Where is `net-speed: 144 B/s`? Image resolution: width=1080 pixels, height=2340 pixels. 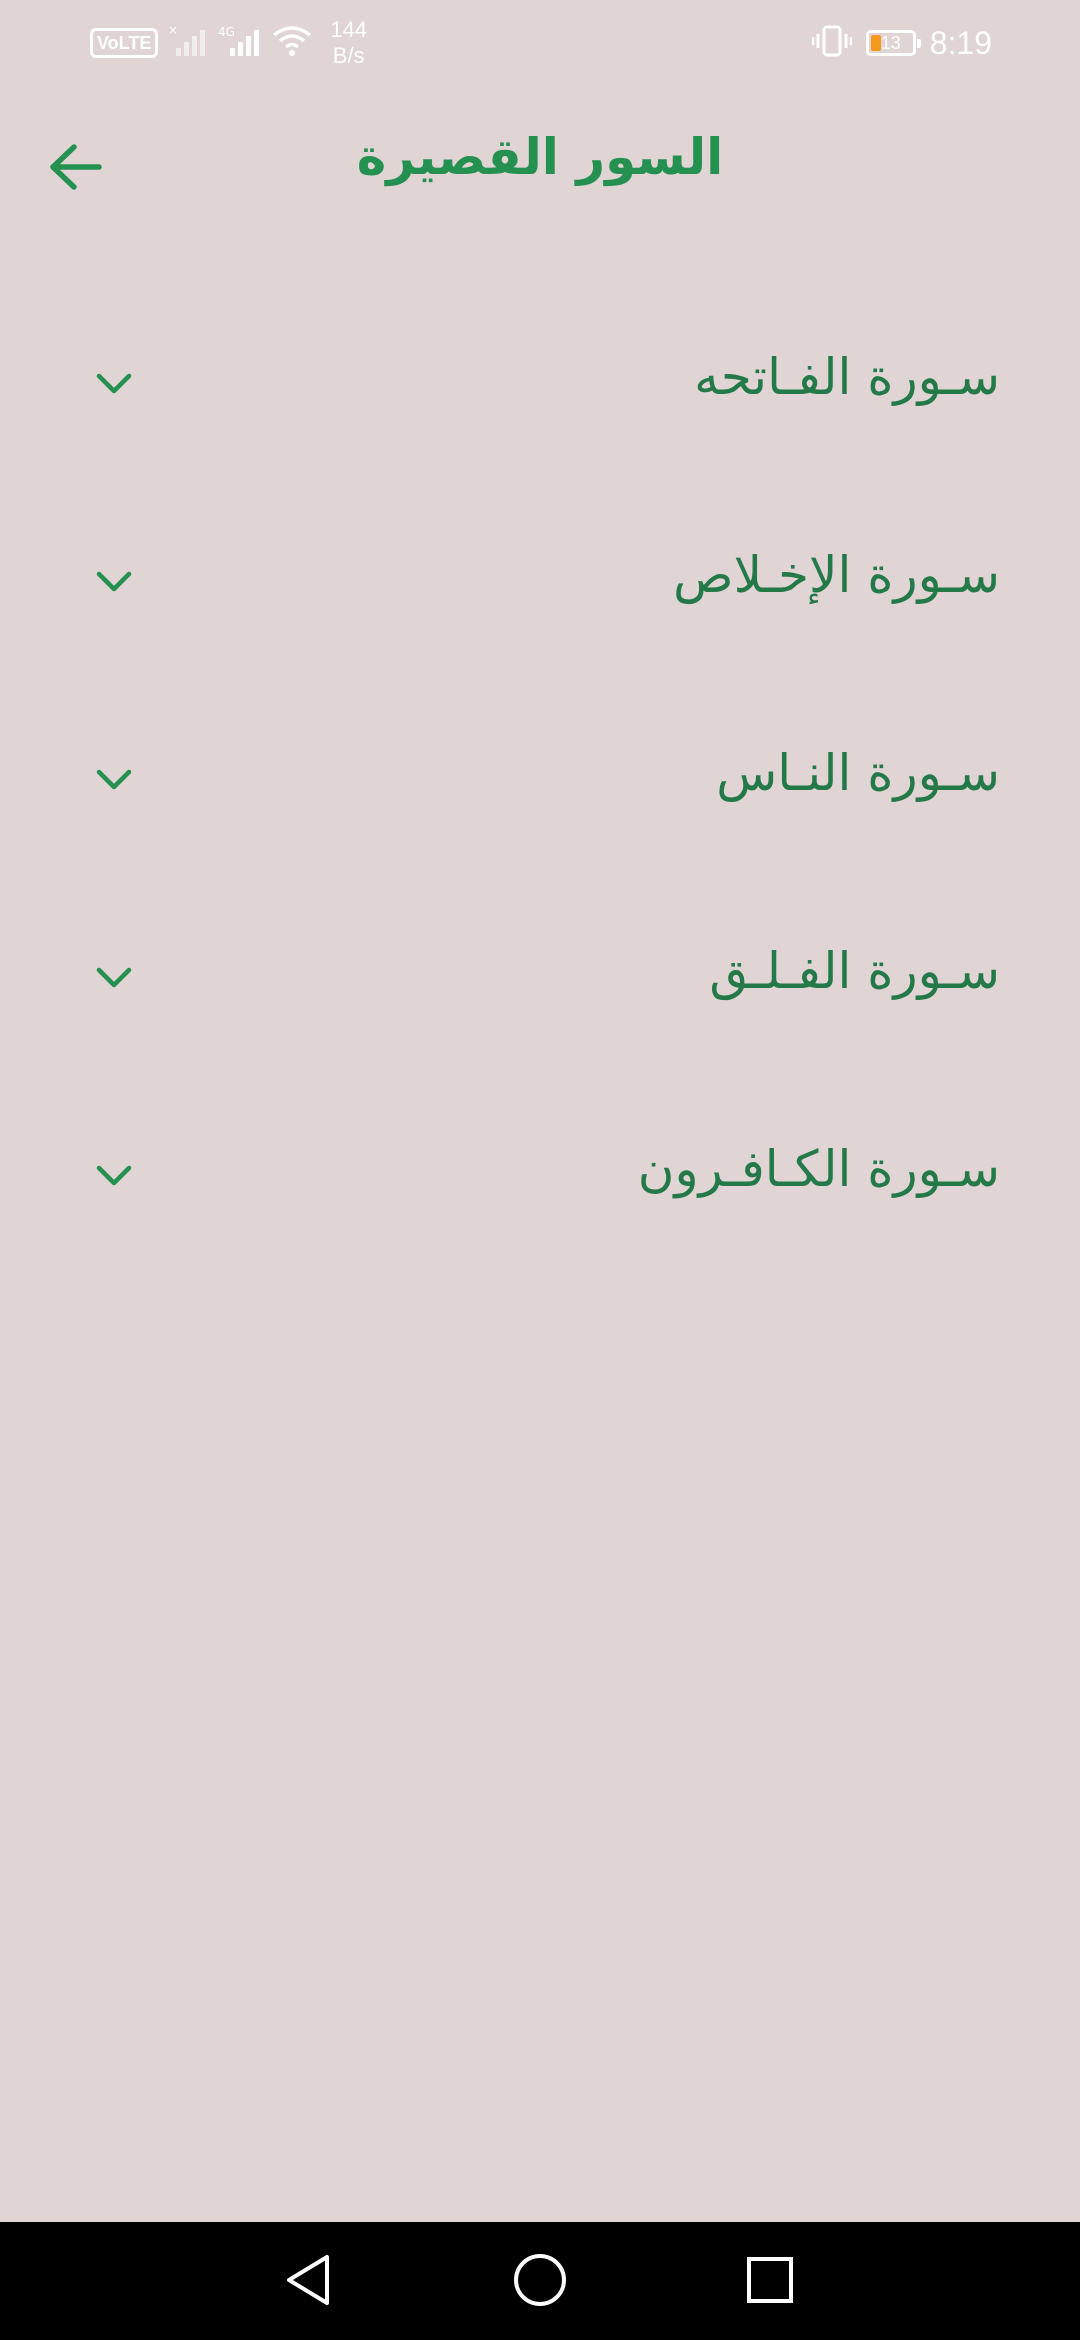 net-speed: 144 B/s is located at coordinates (348, 43).